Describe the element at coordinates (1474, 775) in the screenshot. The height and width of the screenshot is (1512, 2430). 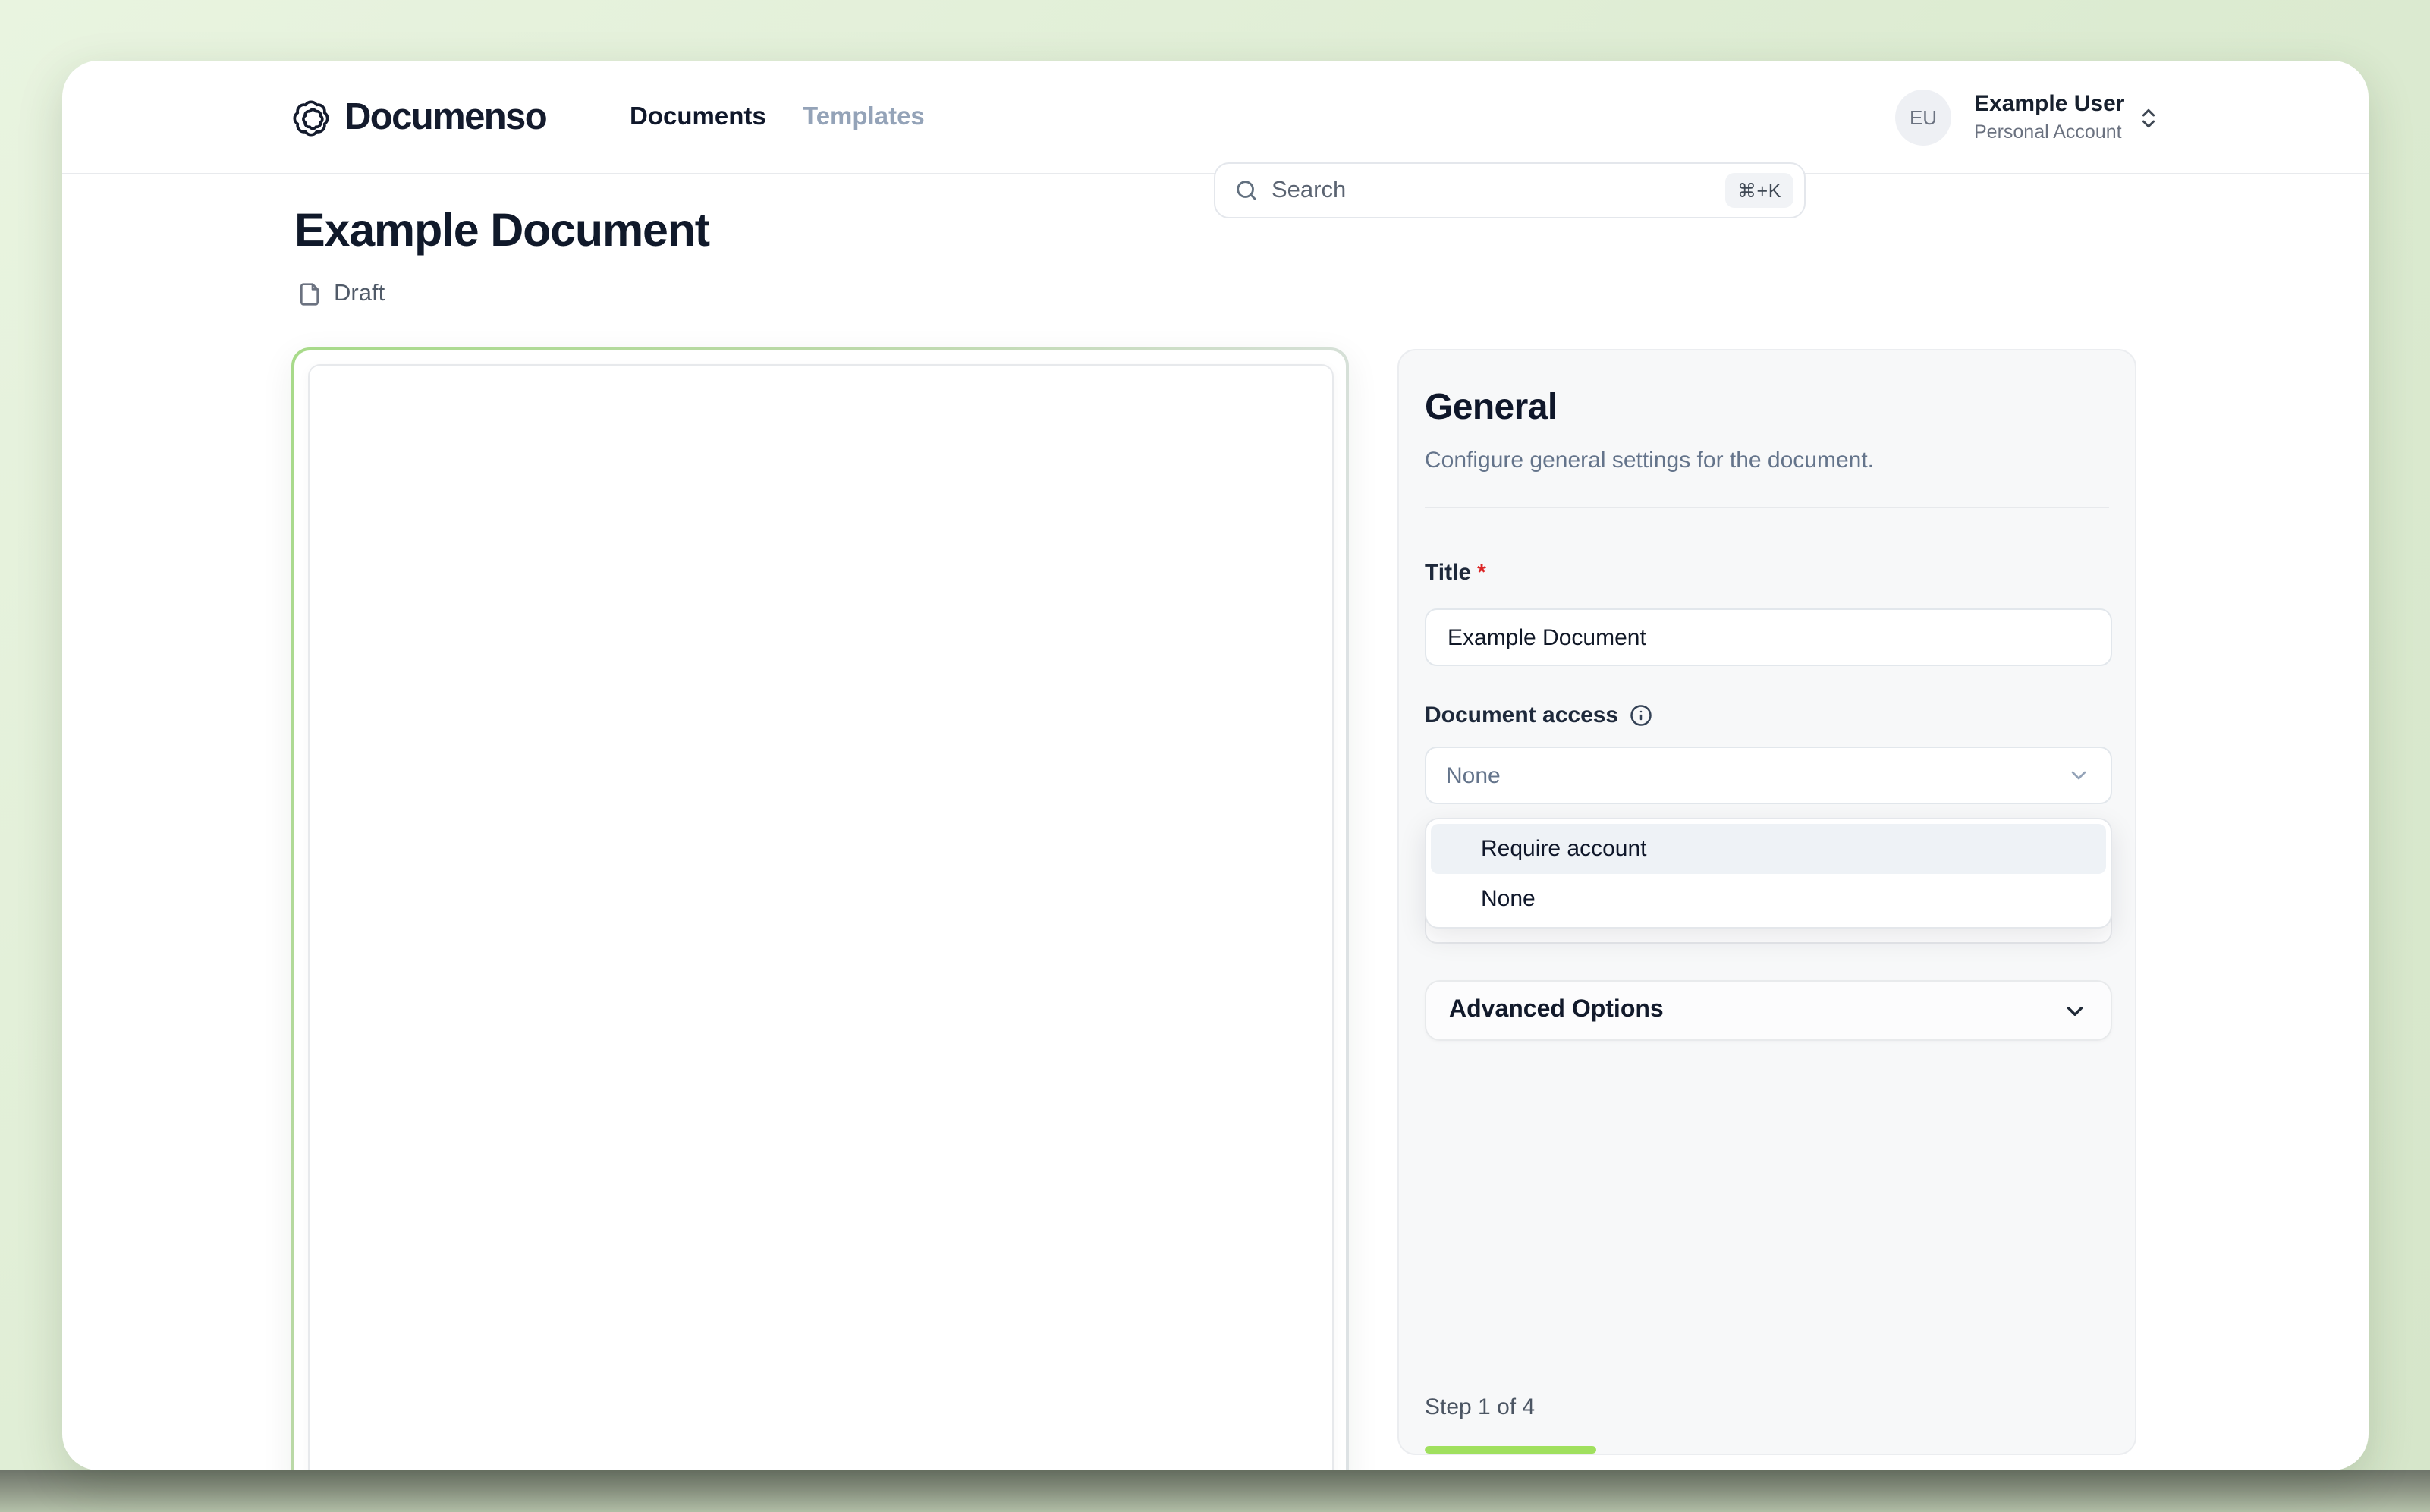
I see `select-value: None` at that location.